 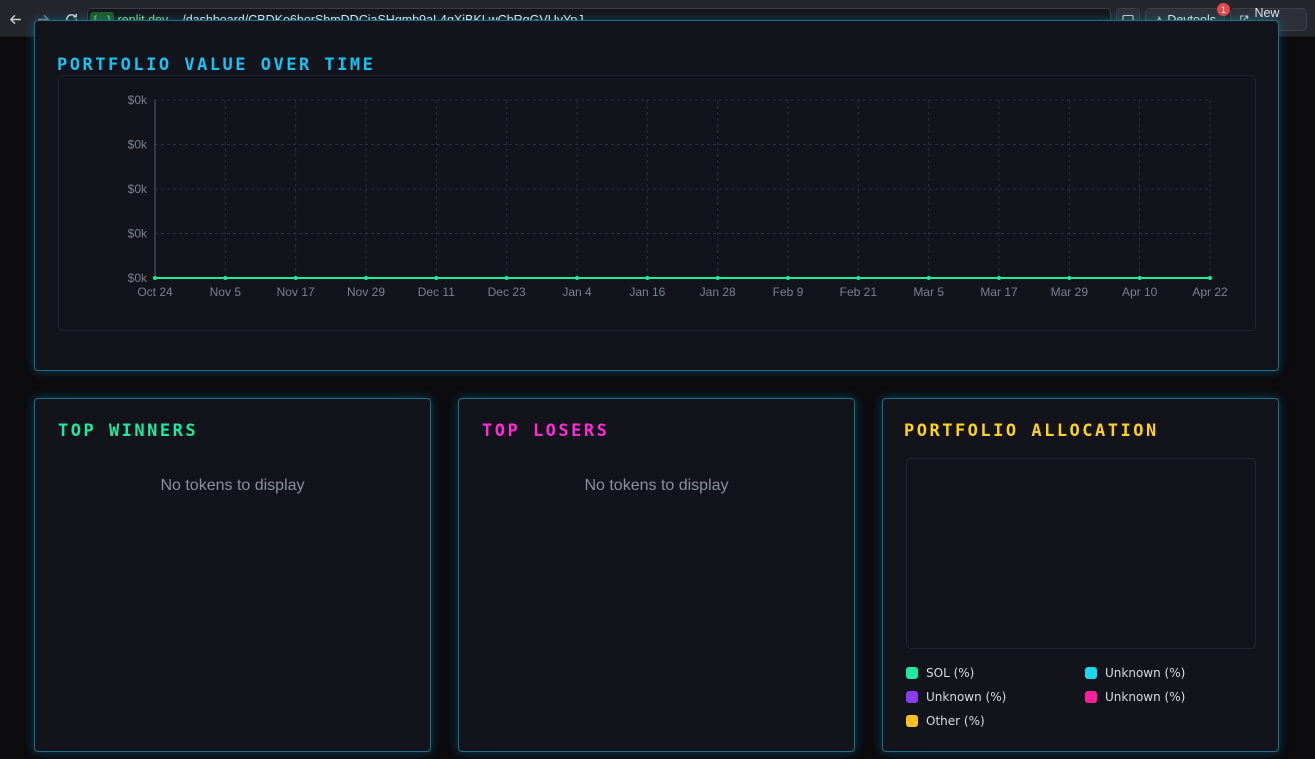 I want to click on x-tick-label: Nov 17, so click(x=296, y=292).